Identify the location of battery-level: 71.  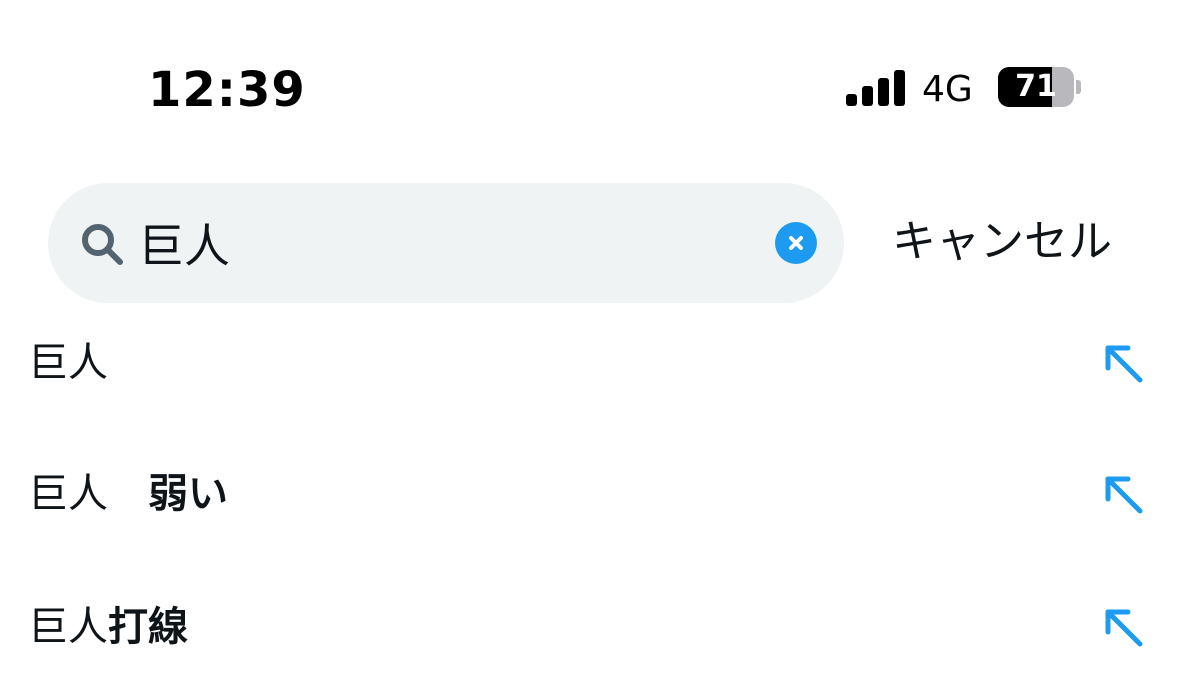
(1036, 86).